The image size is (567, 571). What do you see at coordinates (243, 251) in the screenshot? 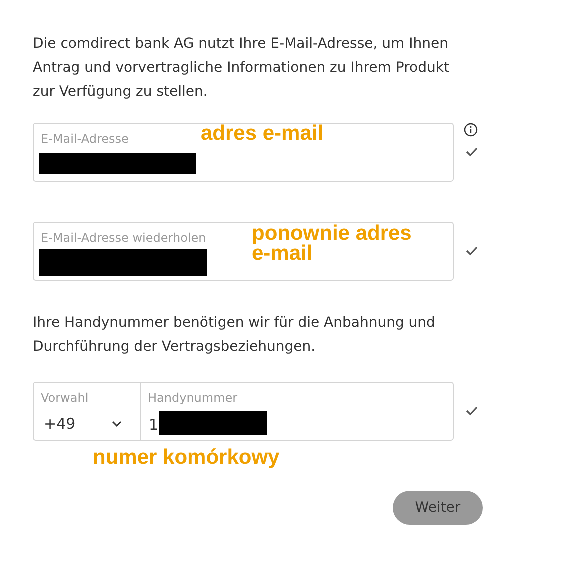
I see `email-field: E-Mail-Adresse wiederholen ponownie adres e-mail` at bounding box center [243, 251].